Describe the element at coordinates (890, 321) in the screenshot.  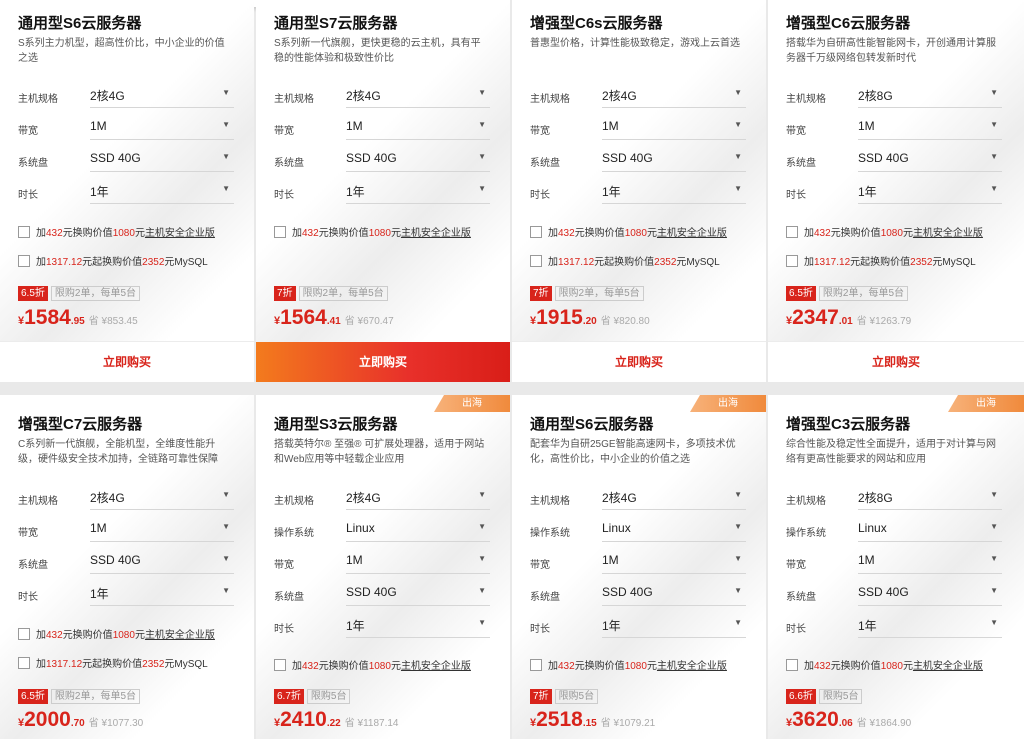
I see `save-value: ¥1263.79` at that location.